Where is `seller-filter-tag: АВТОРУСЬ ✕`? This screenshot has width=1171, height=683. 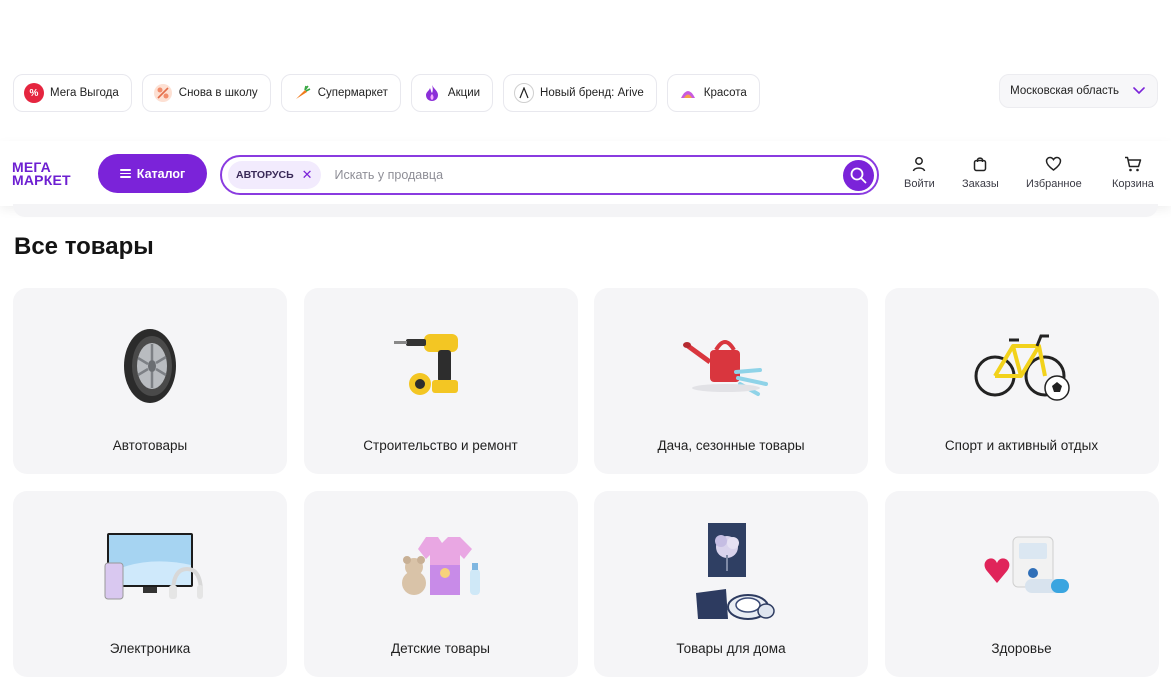 seller-filter-tag: АВТОРУСЬ ✕ is located at coordinates (274, 175).